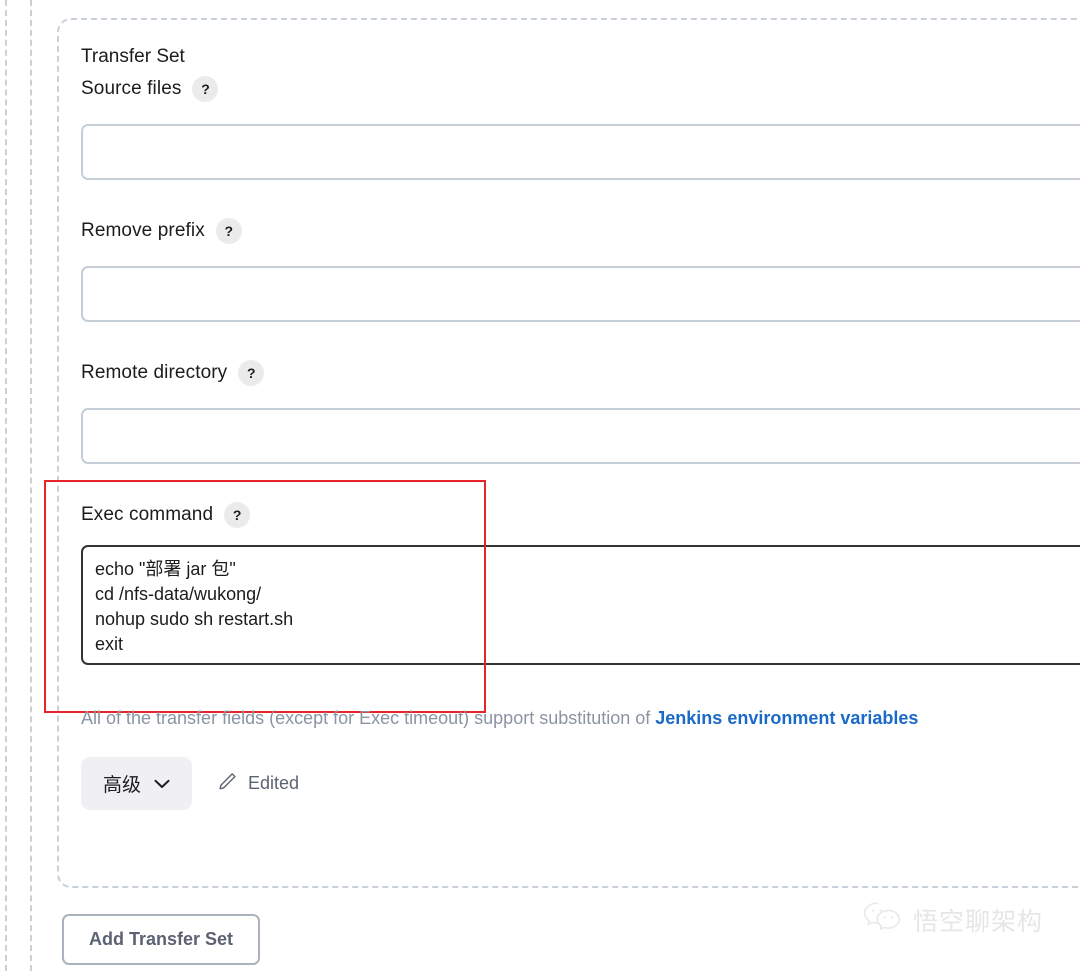 The width and height of the screenshot is (1080, 971). What do you see at coordinates (883, 919) in the screenshot?
I see `wechat-icon` at bounding box center [883, 919].